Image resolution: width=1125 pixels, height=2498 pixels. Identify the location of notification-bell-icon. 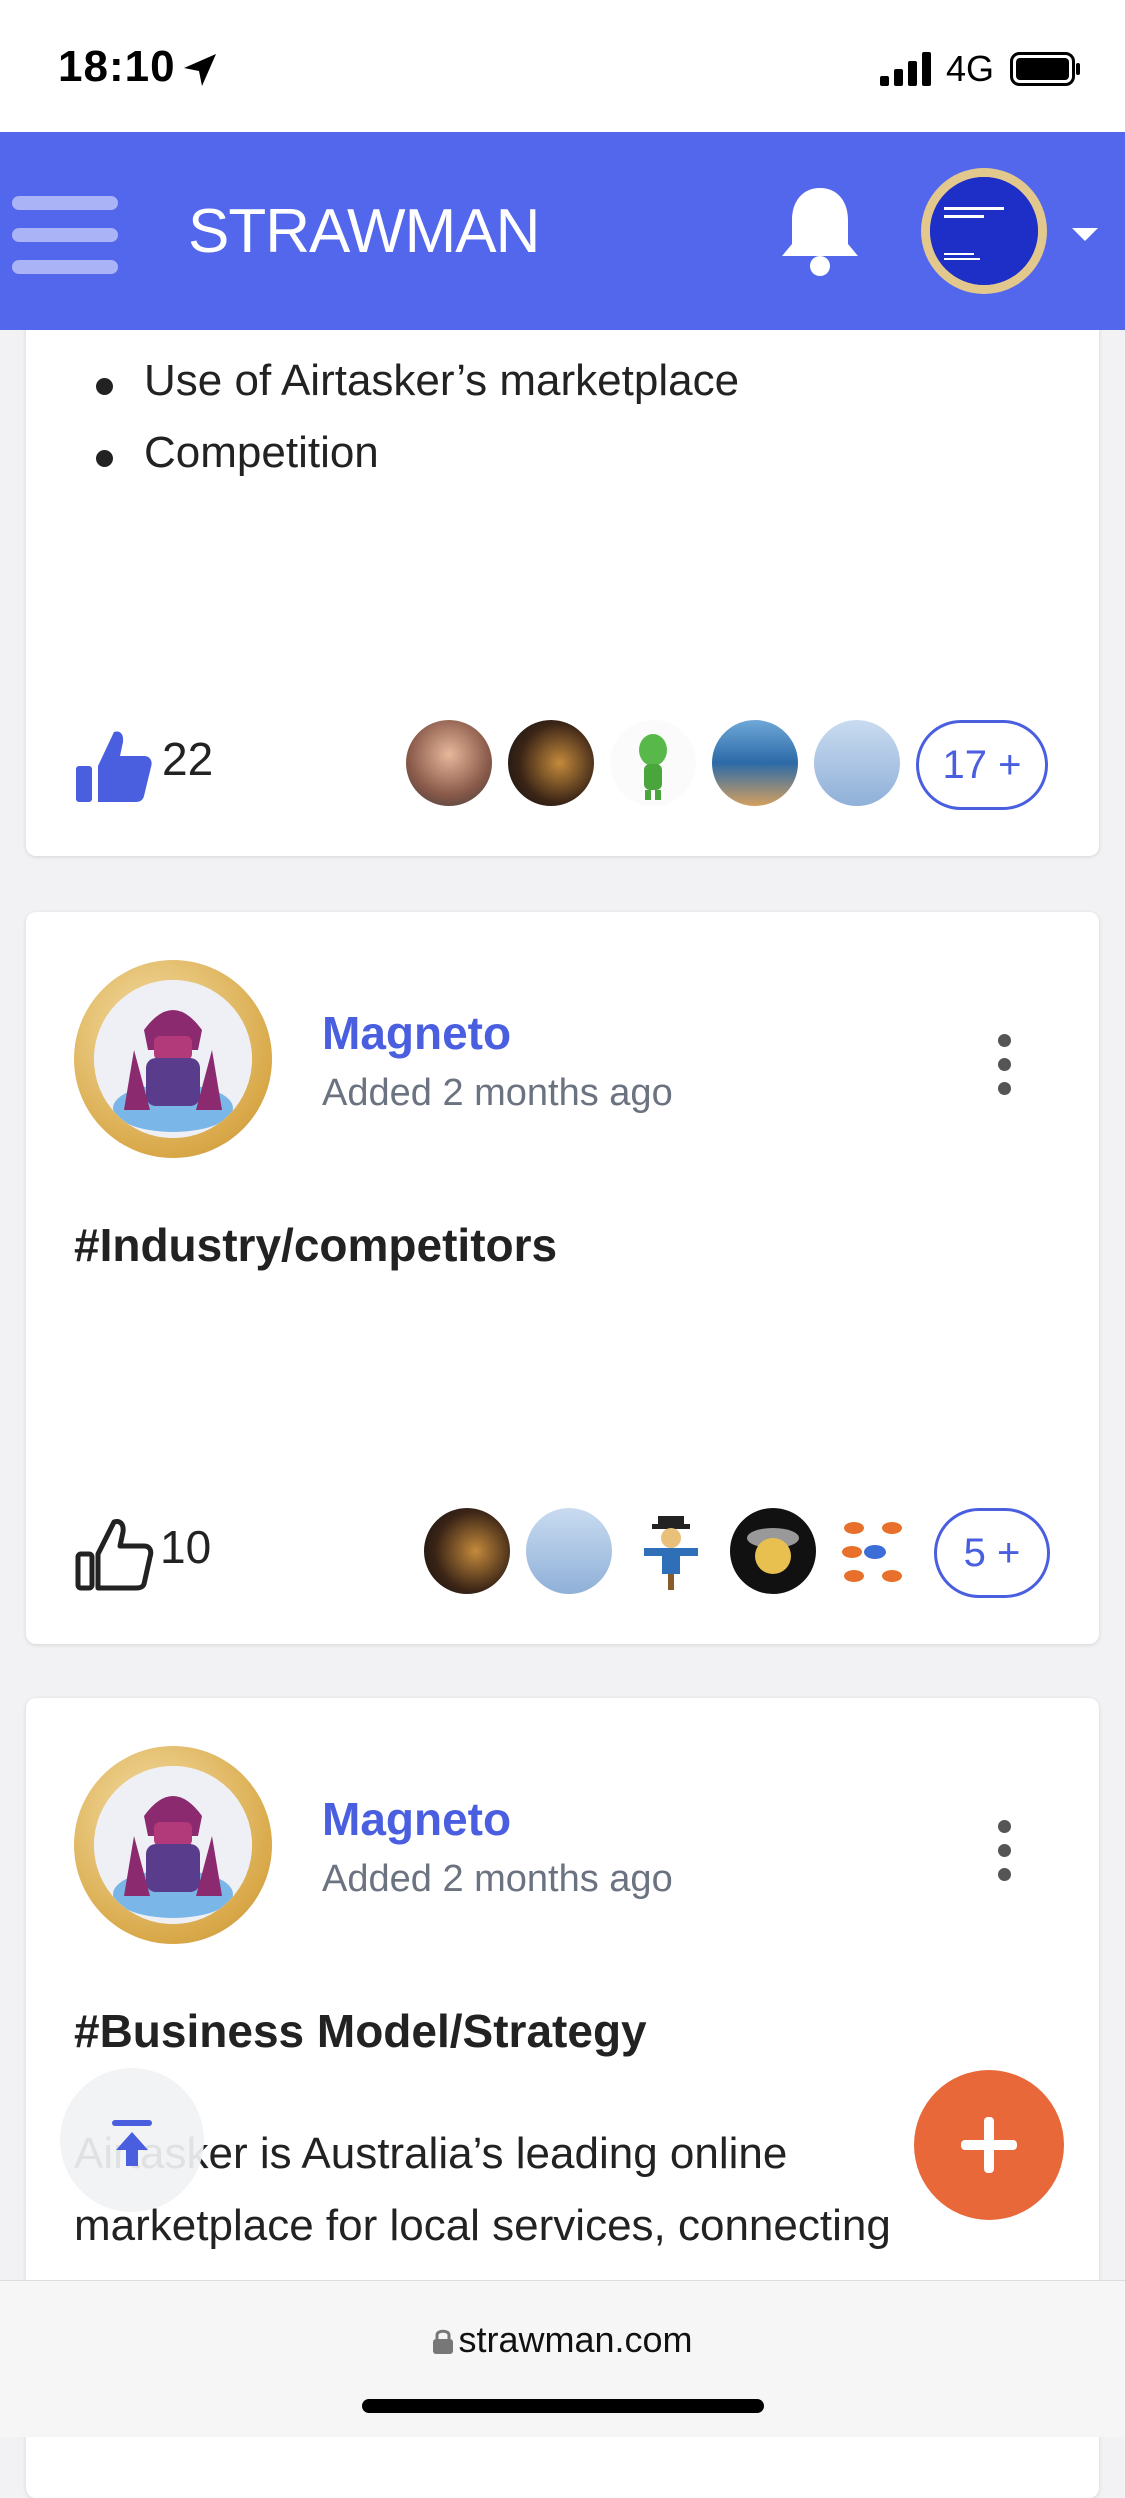
(820, 230).